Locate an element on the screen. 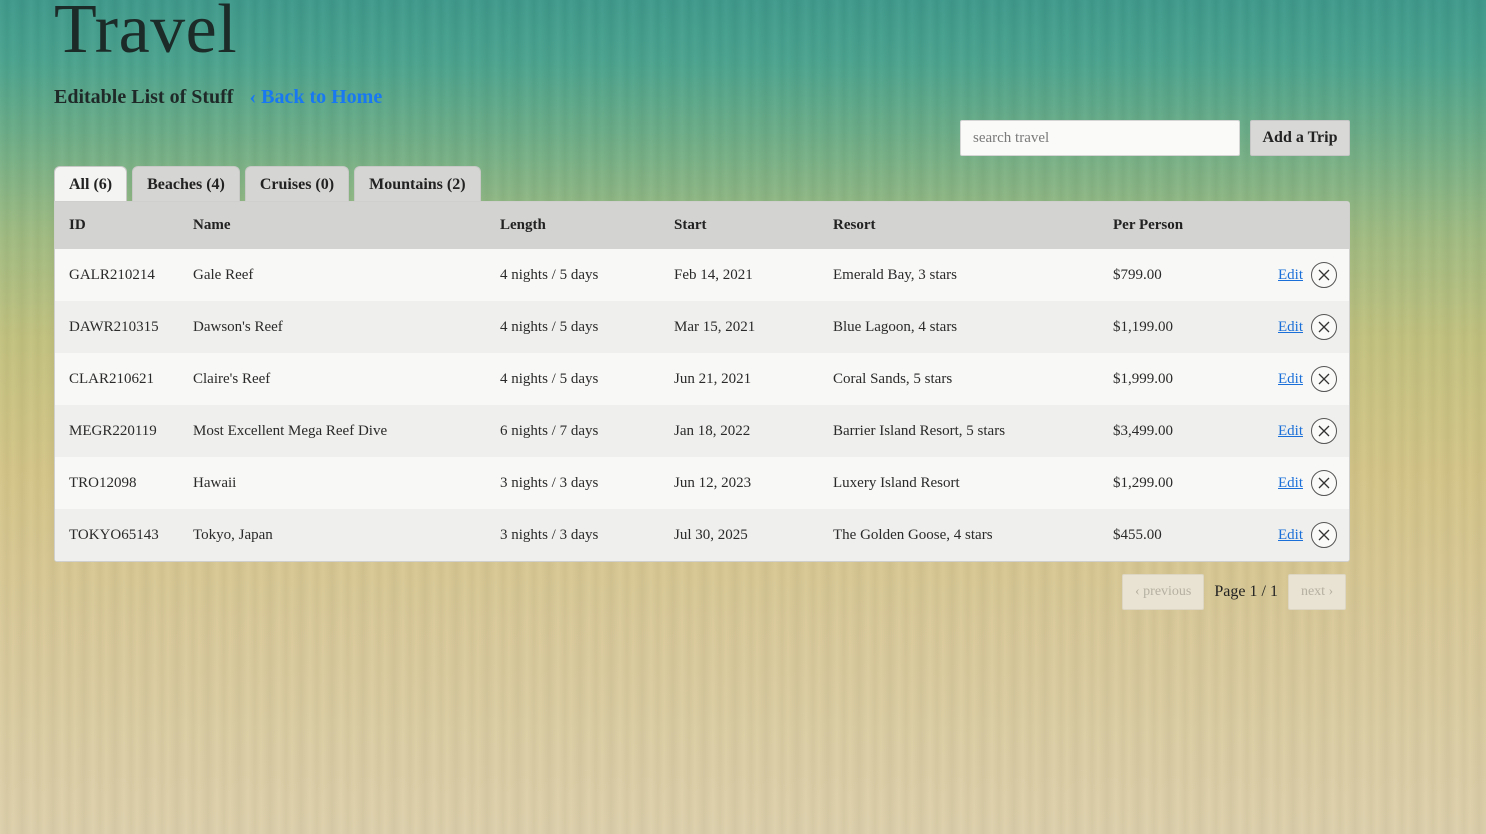  tab-mountains: Mountains (2) is located at coordinates (417, 184).